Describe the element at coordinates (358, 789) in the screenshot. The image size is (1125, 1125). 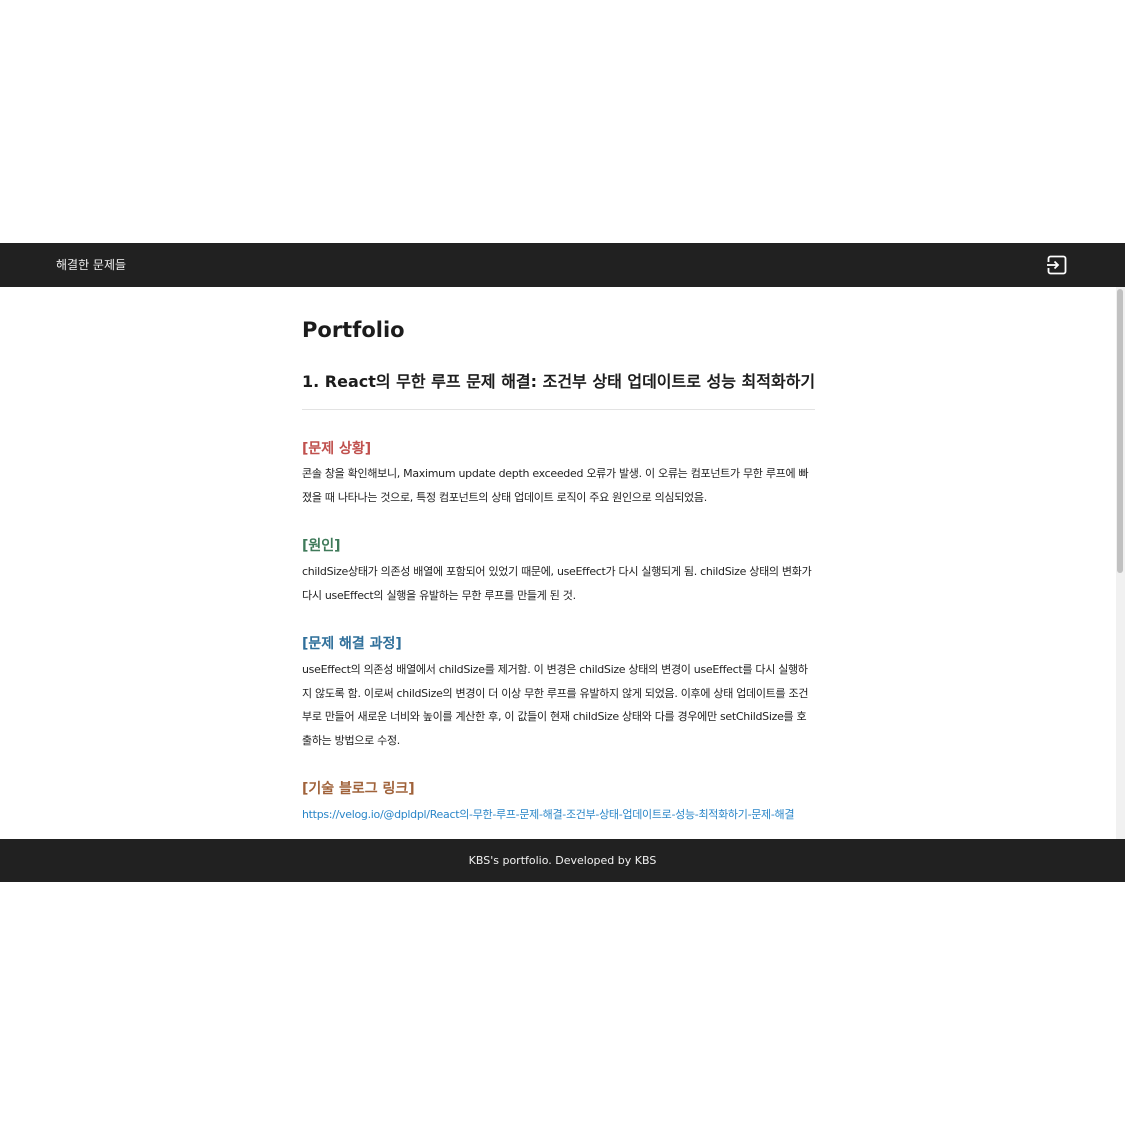
I see `section-heading-blog: [기술 블로그 링크]` at that location.